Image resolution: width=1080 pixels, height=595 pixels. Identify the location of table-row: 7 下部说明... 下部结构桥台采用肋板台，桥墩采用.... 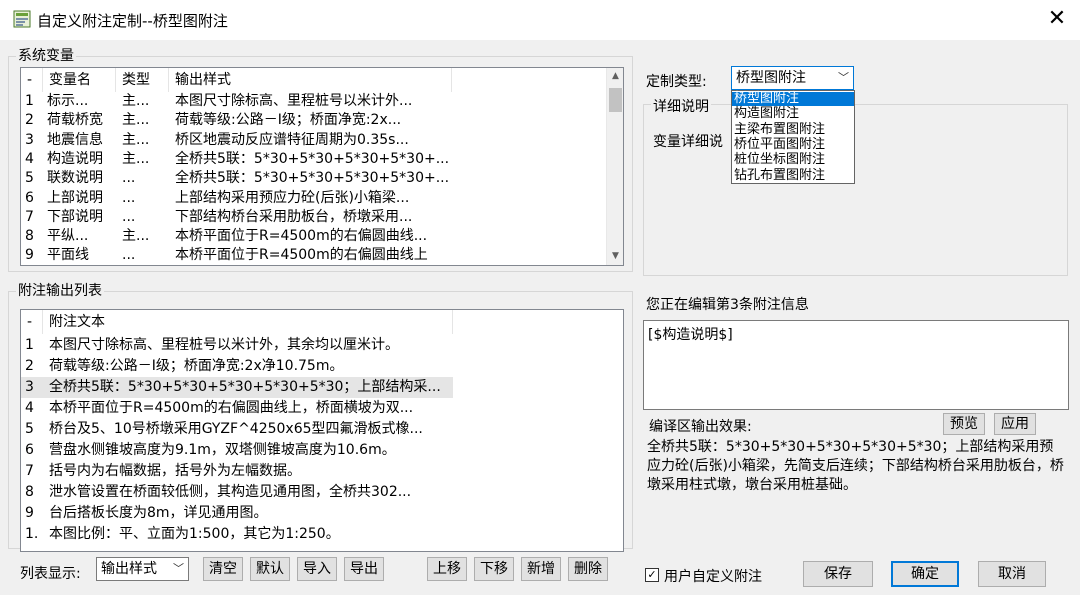
(314, 217).